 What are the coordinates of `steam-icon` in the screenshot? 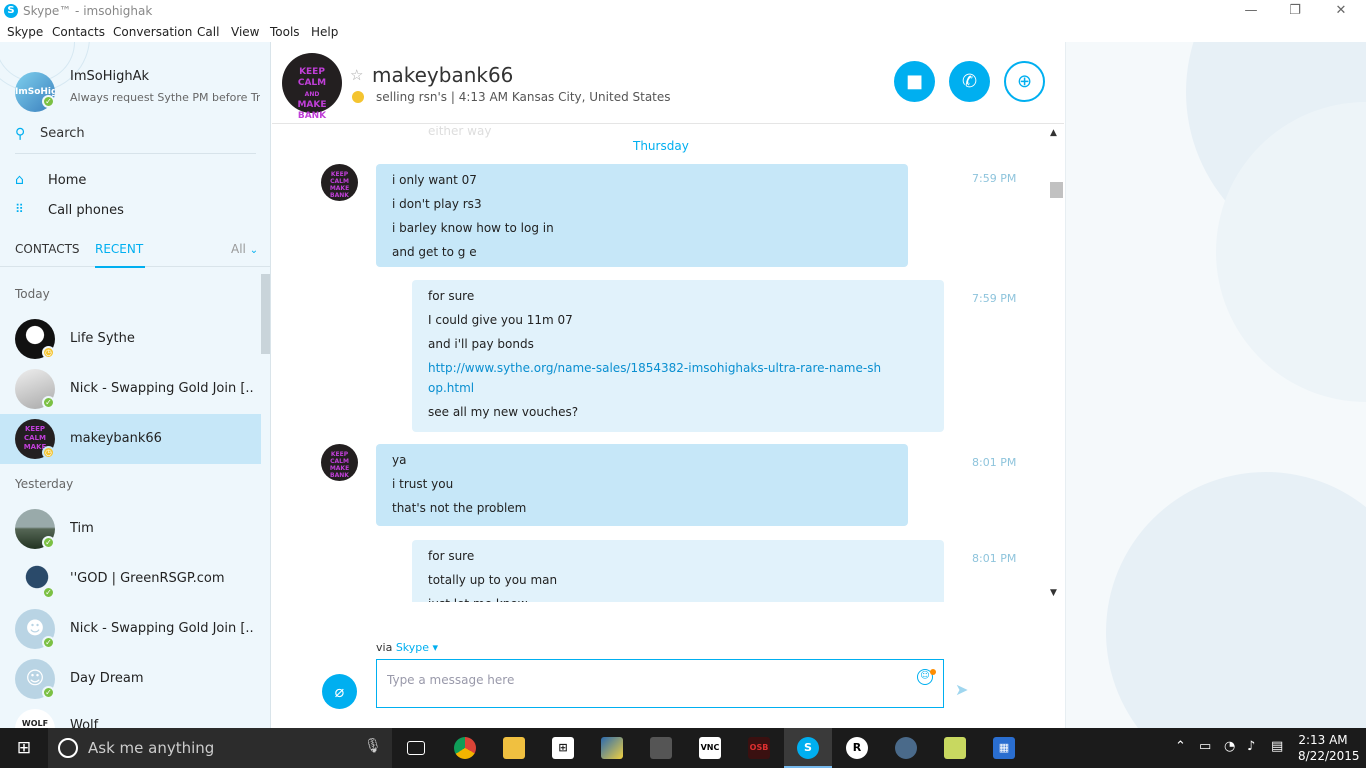 It's located at (906, 748).